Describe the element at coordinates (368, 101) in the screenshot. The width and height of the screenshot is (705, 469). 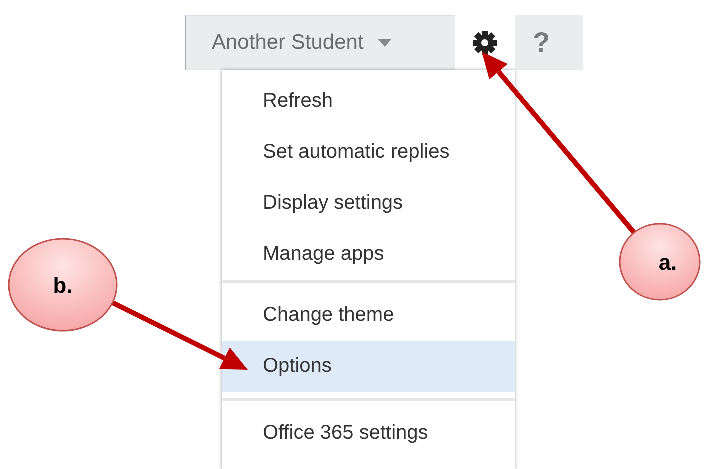
I see `menu-item: Refresh` at that location.